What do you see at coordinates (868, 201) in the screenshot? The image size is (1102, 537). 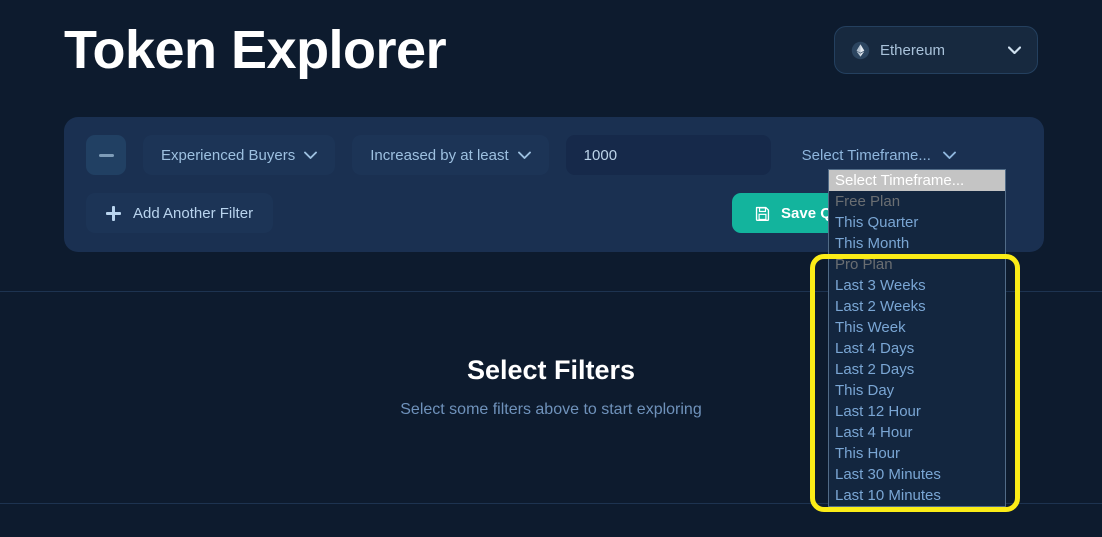 I see `menu-group-label-free-plan: Free Plan` at bounding box center [868, 201].